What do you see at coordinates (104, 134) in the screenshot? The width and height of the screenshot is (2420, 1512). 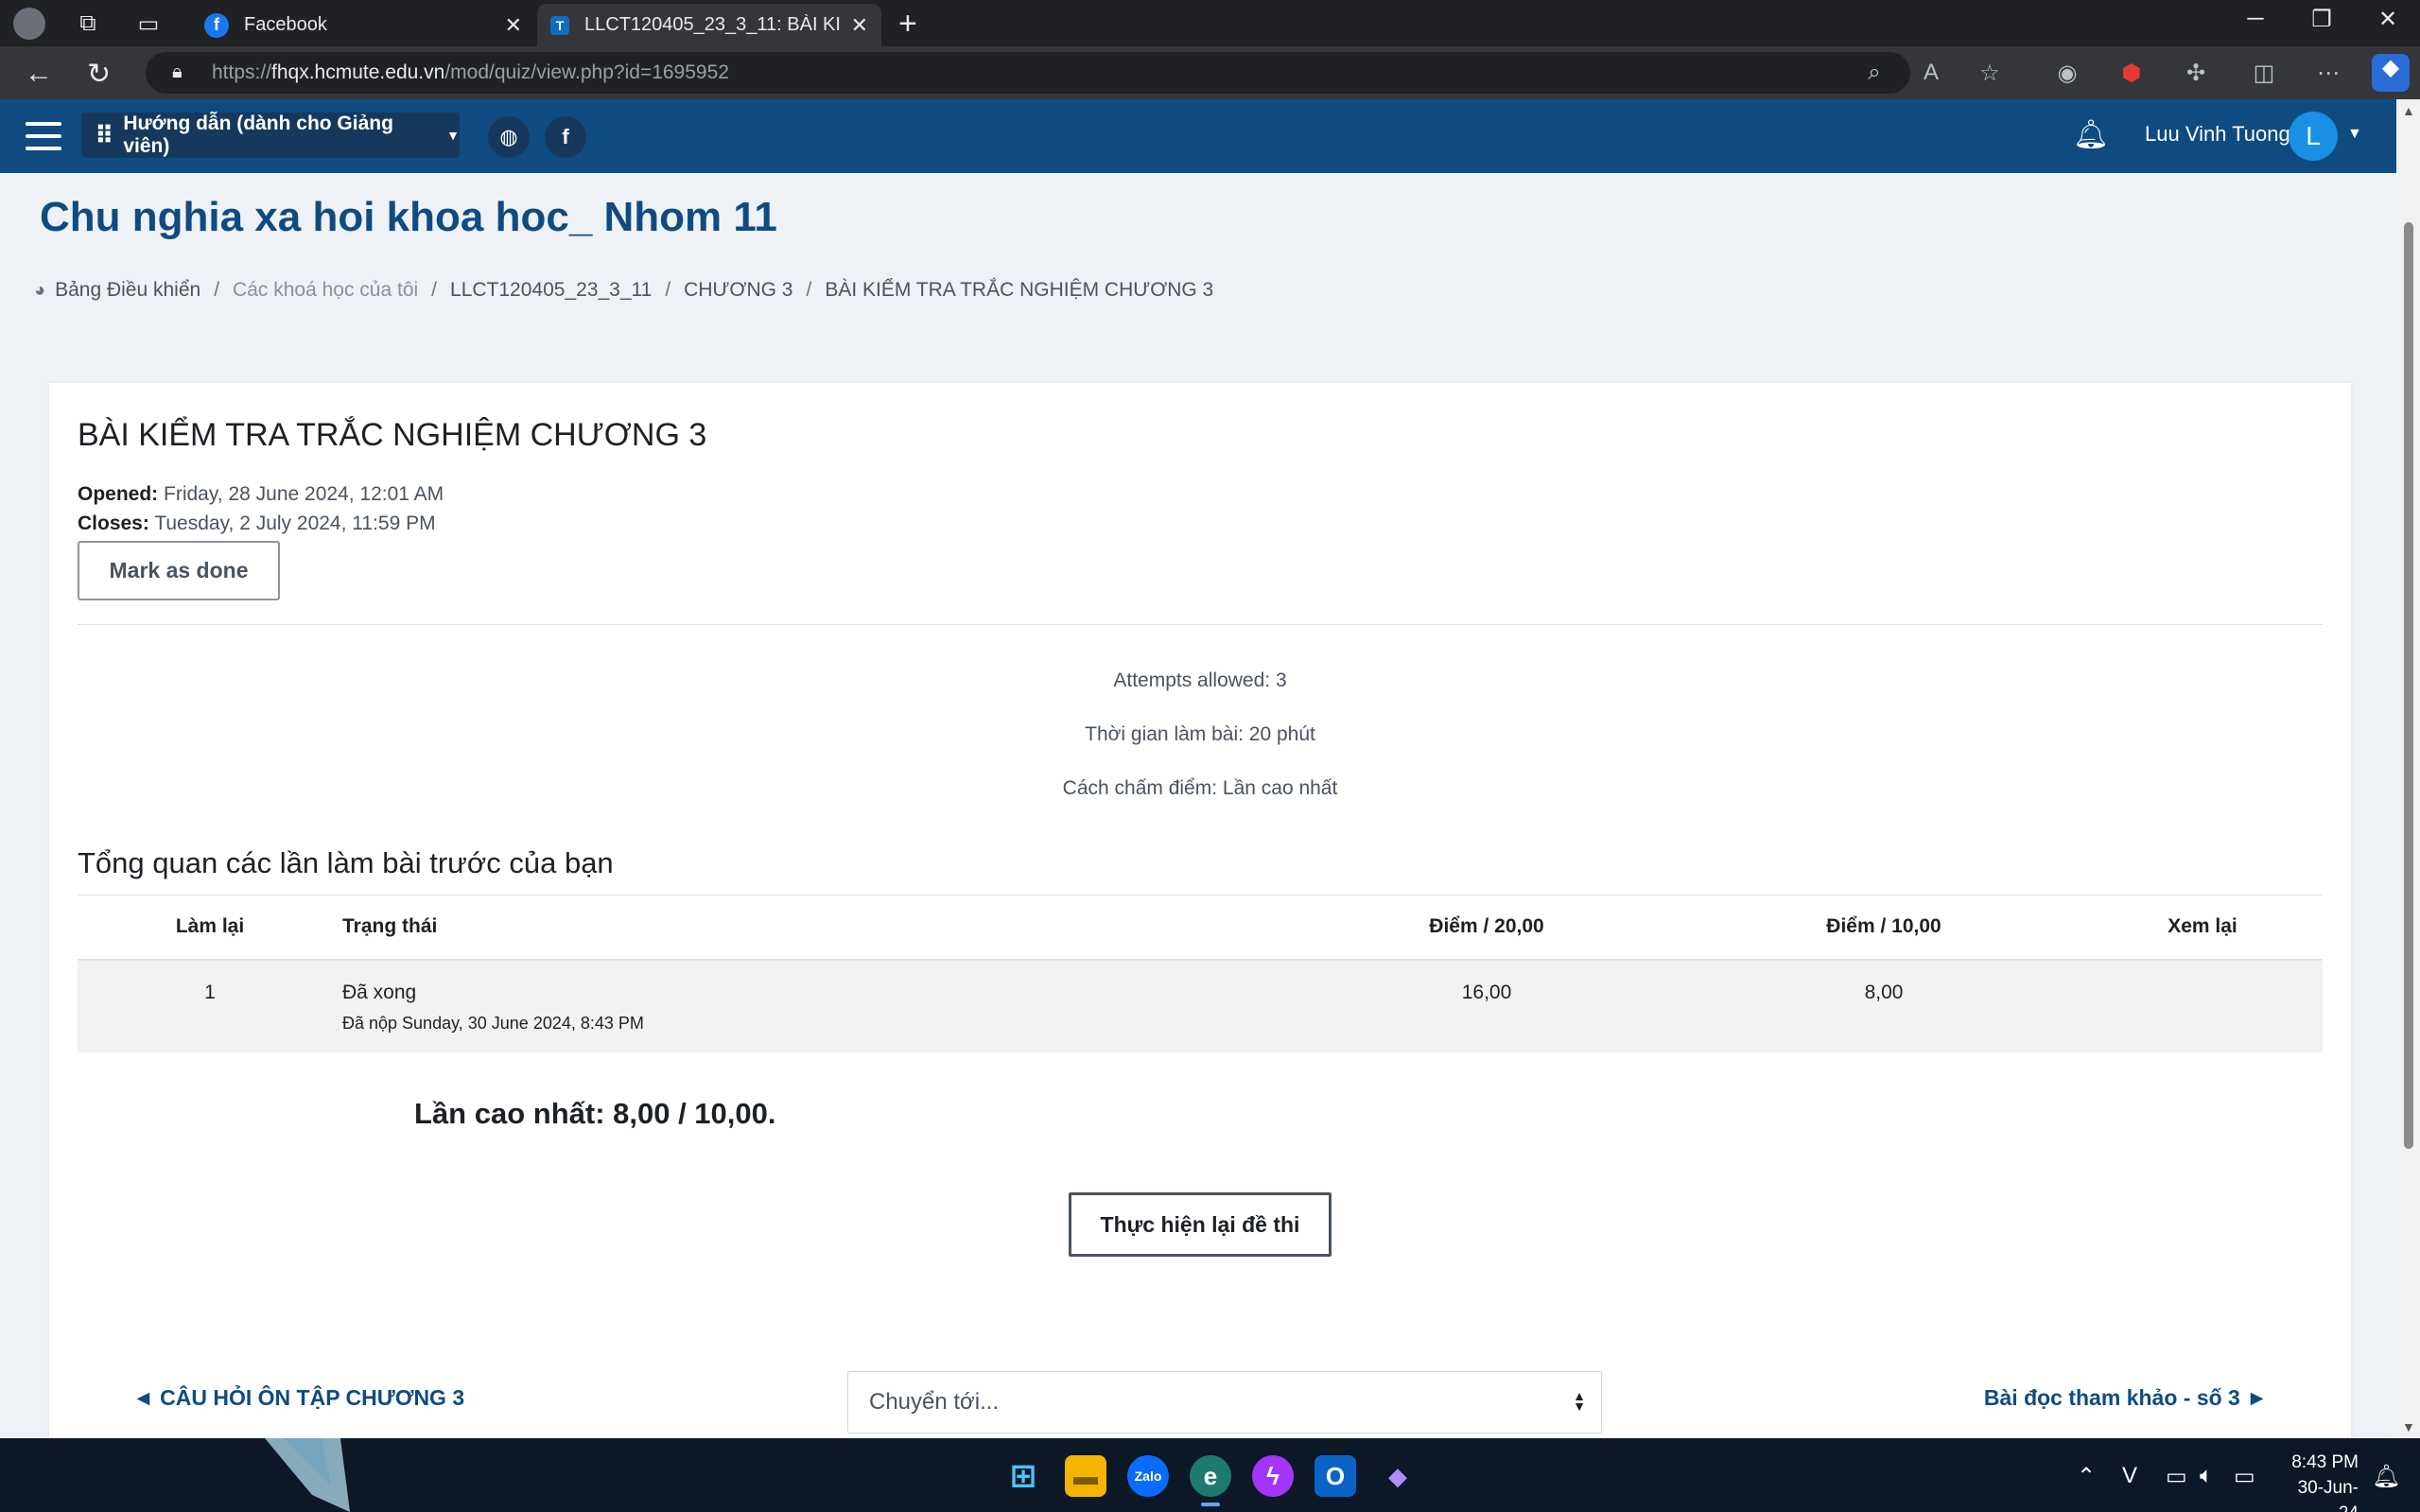 I see `apps-grid-icon: ⠿` at bounding box center [104, 134].